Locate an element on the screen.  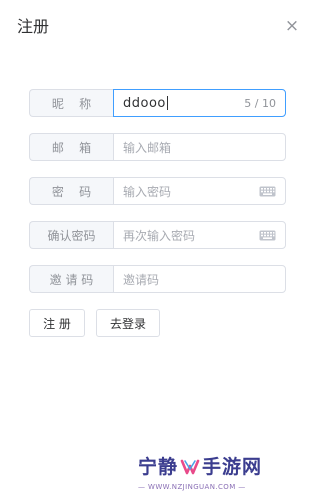
text-caret is located at coordinates (167, 103).